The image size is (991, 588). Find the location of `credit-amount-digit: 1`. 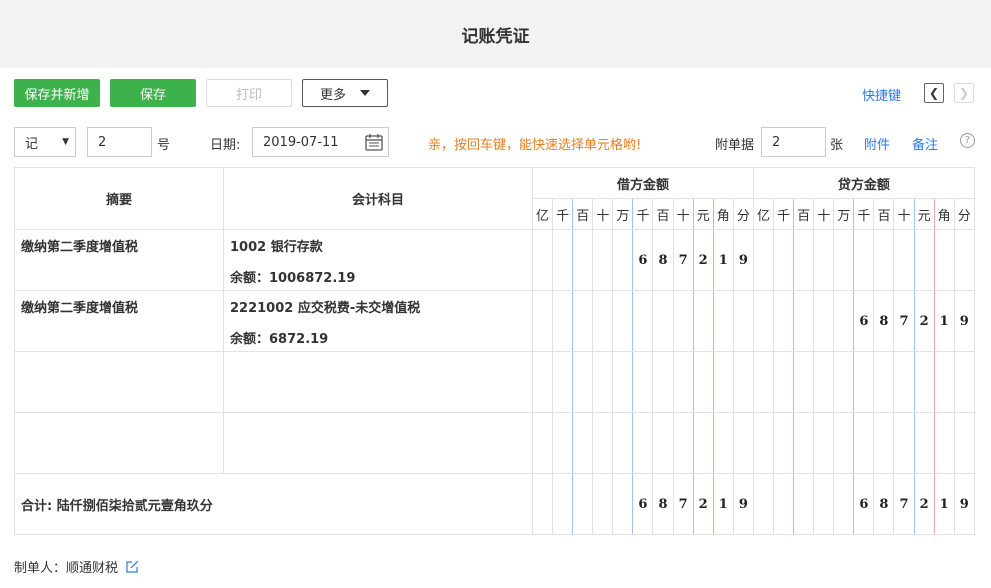

credit-amount-digit: 1 is located at coordinates (944, 321).